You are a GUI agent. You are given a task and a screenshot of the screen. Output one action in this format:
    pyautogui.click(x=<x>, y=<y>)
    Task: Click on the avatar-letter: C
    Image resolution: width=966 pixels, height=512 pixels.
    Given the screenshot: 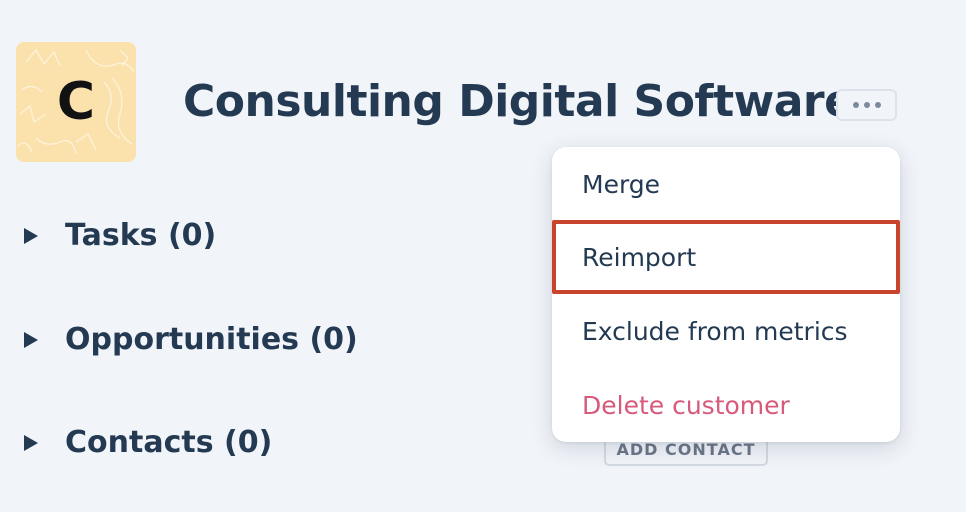 What is the action you would take?
    pyautogui.click(x=76, y=102)
    